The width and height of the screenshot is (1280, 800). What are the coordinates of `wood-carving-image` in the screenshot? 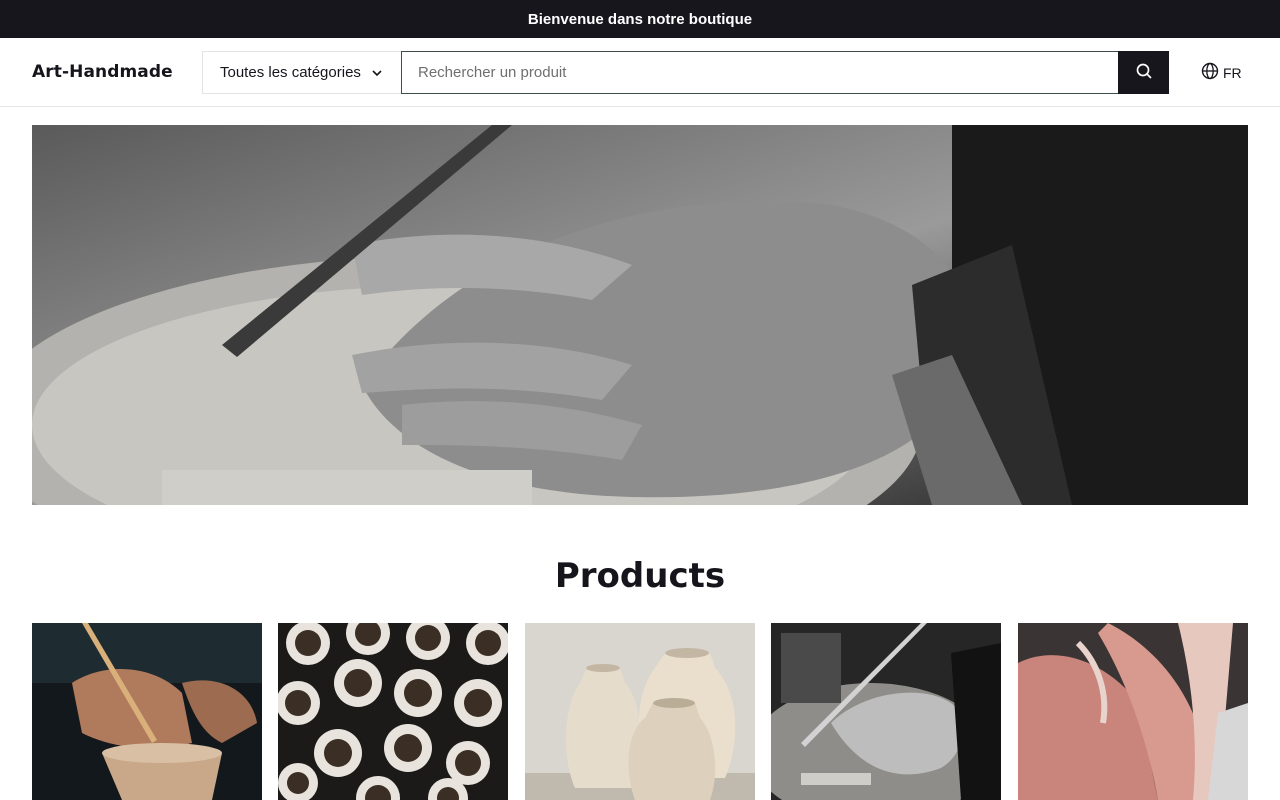 It's located at (886, 711).